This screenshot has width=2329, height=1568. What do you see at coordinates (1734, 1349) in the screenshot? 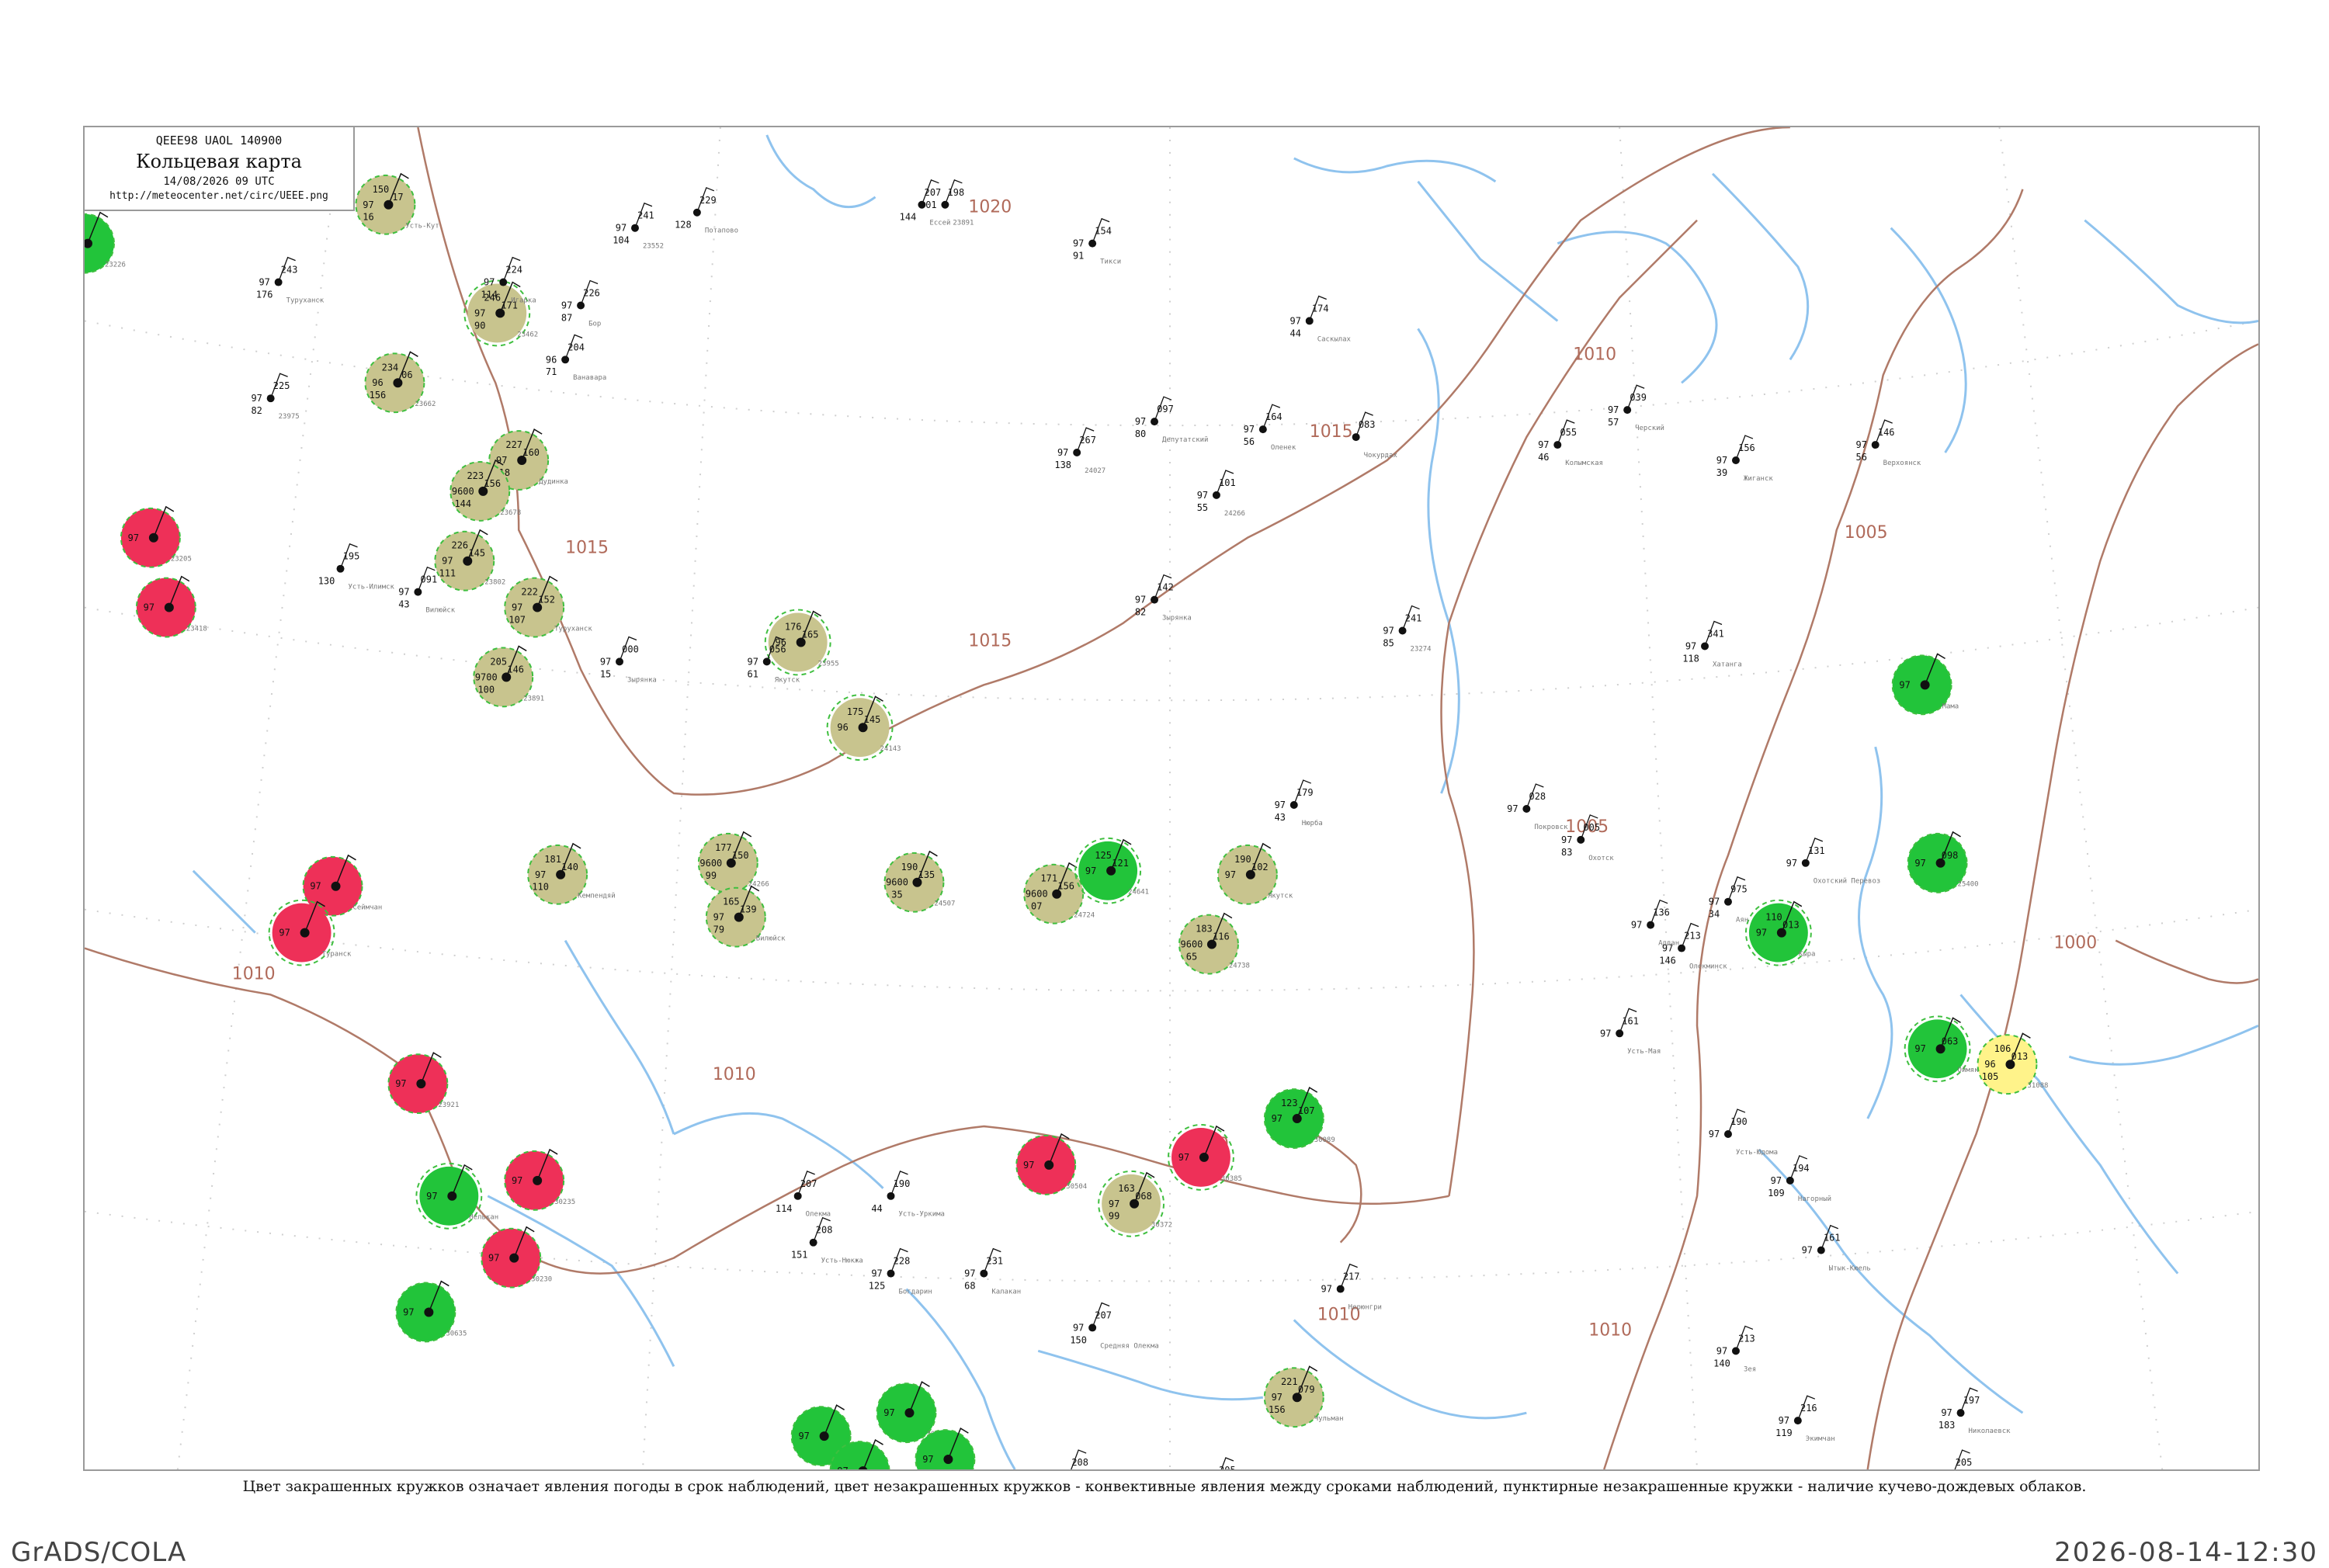
I see `weather-symbol-icon: 21397140Зея` at bounding box center [1734, 1349].